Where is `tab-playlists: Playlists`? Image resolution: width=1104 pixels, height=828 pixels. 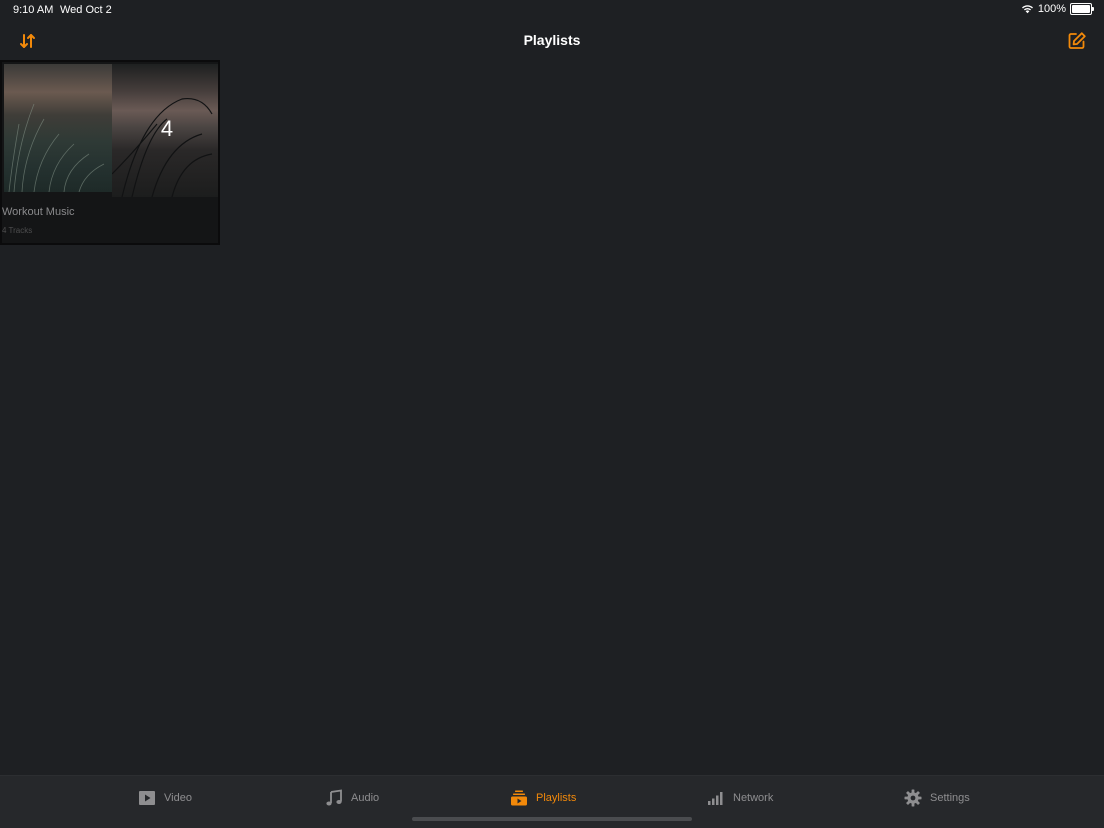 tab-playlists: Playlists is located at coordinates (543, 798).